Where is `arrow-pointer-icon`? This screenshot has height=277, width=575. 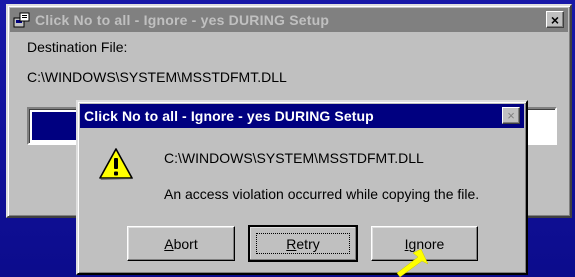
arrow-pointer-icon is located at coordinates (412, 262).